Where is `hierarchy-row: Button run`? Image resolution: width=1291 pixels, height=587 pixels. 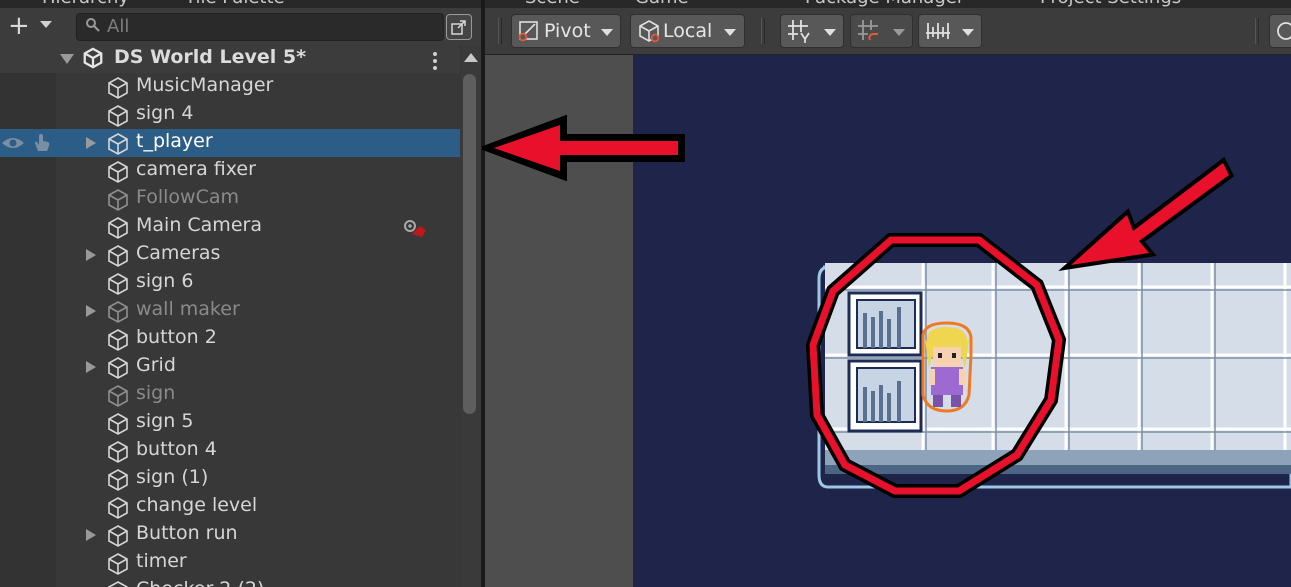 hierarchy-row: Button run is located at coordinates (230, 535).